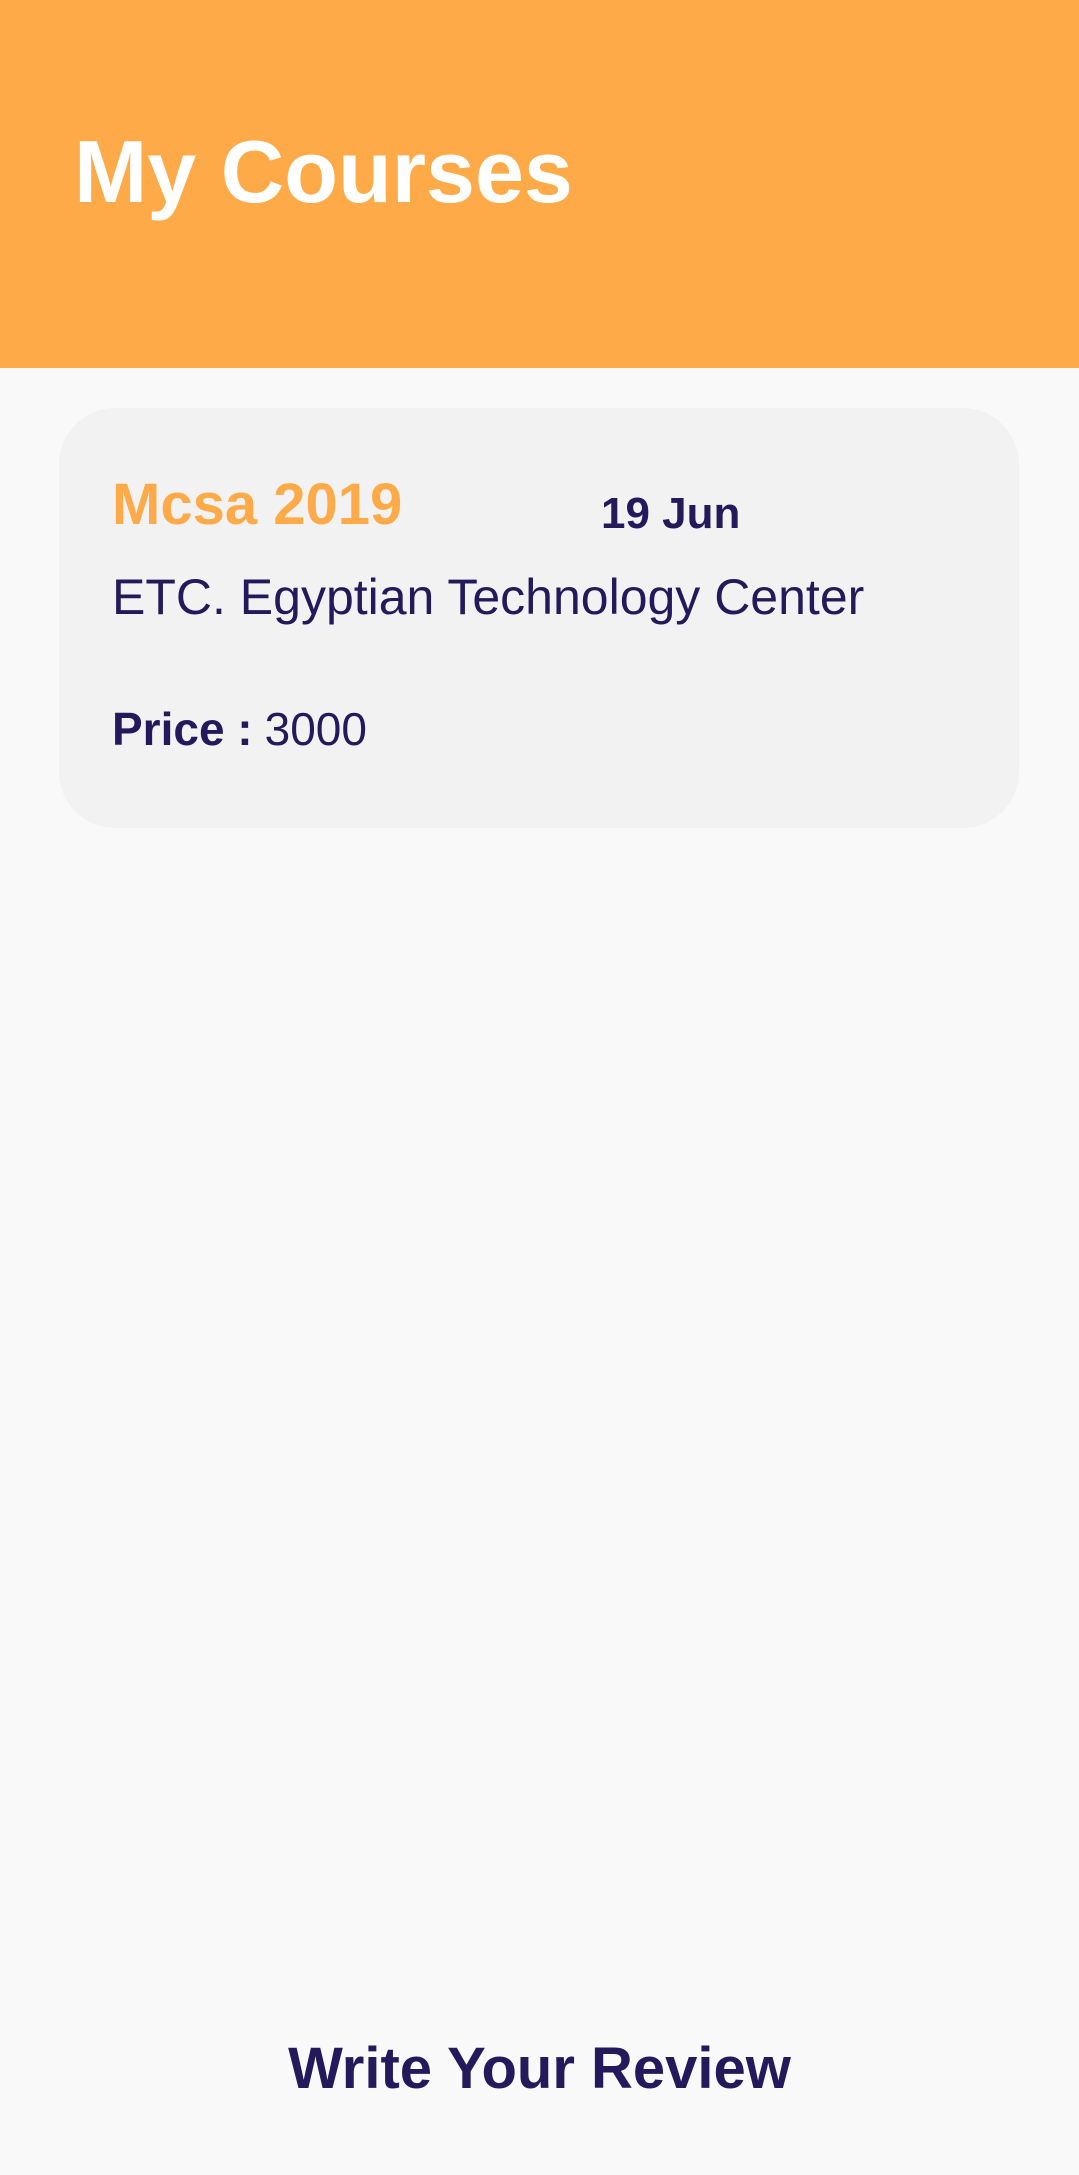 The image size is (1079, 2175). Describe the element at coordinates (671, 513) in the screenshot. I see `course-date: 19 Jun` at that location.